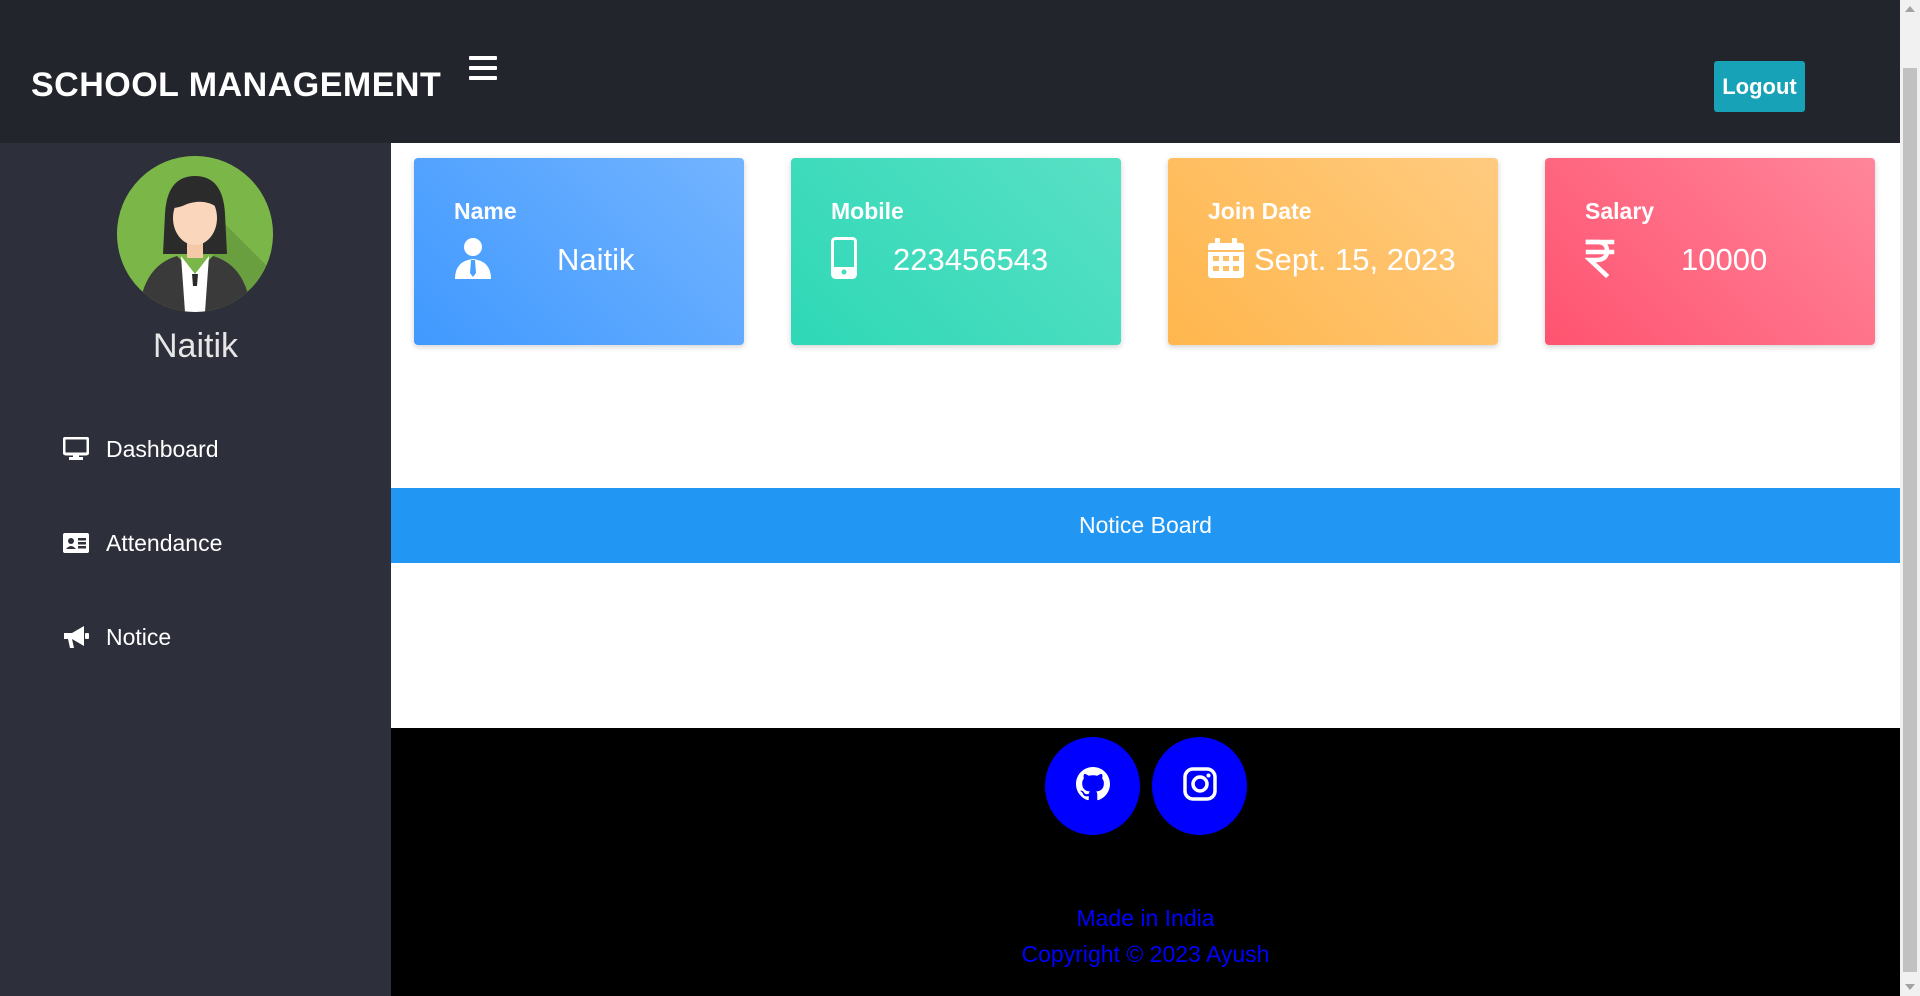 The image size is (1920, 996). I want to click on hamburger-menu-icon, so click(483, 68).